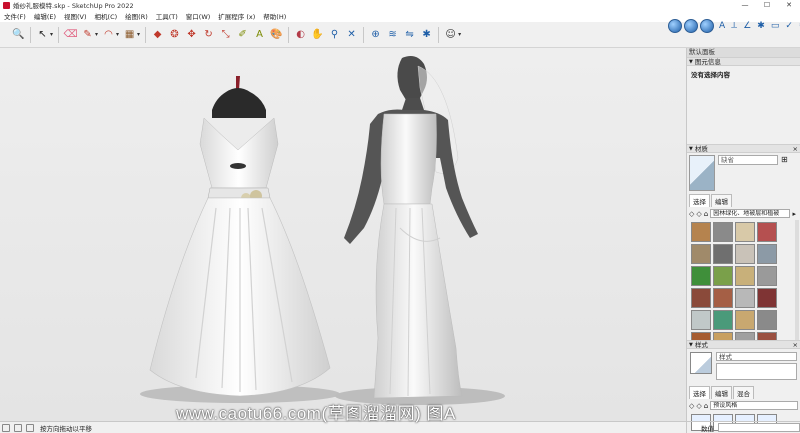 The height and width of the screenshot is (433, 800). Describe the element at coordinates (335, 35) in the screenshot. I see `zoom-icon: ⚲` at that location.